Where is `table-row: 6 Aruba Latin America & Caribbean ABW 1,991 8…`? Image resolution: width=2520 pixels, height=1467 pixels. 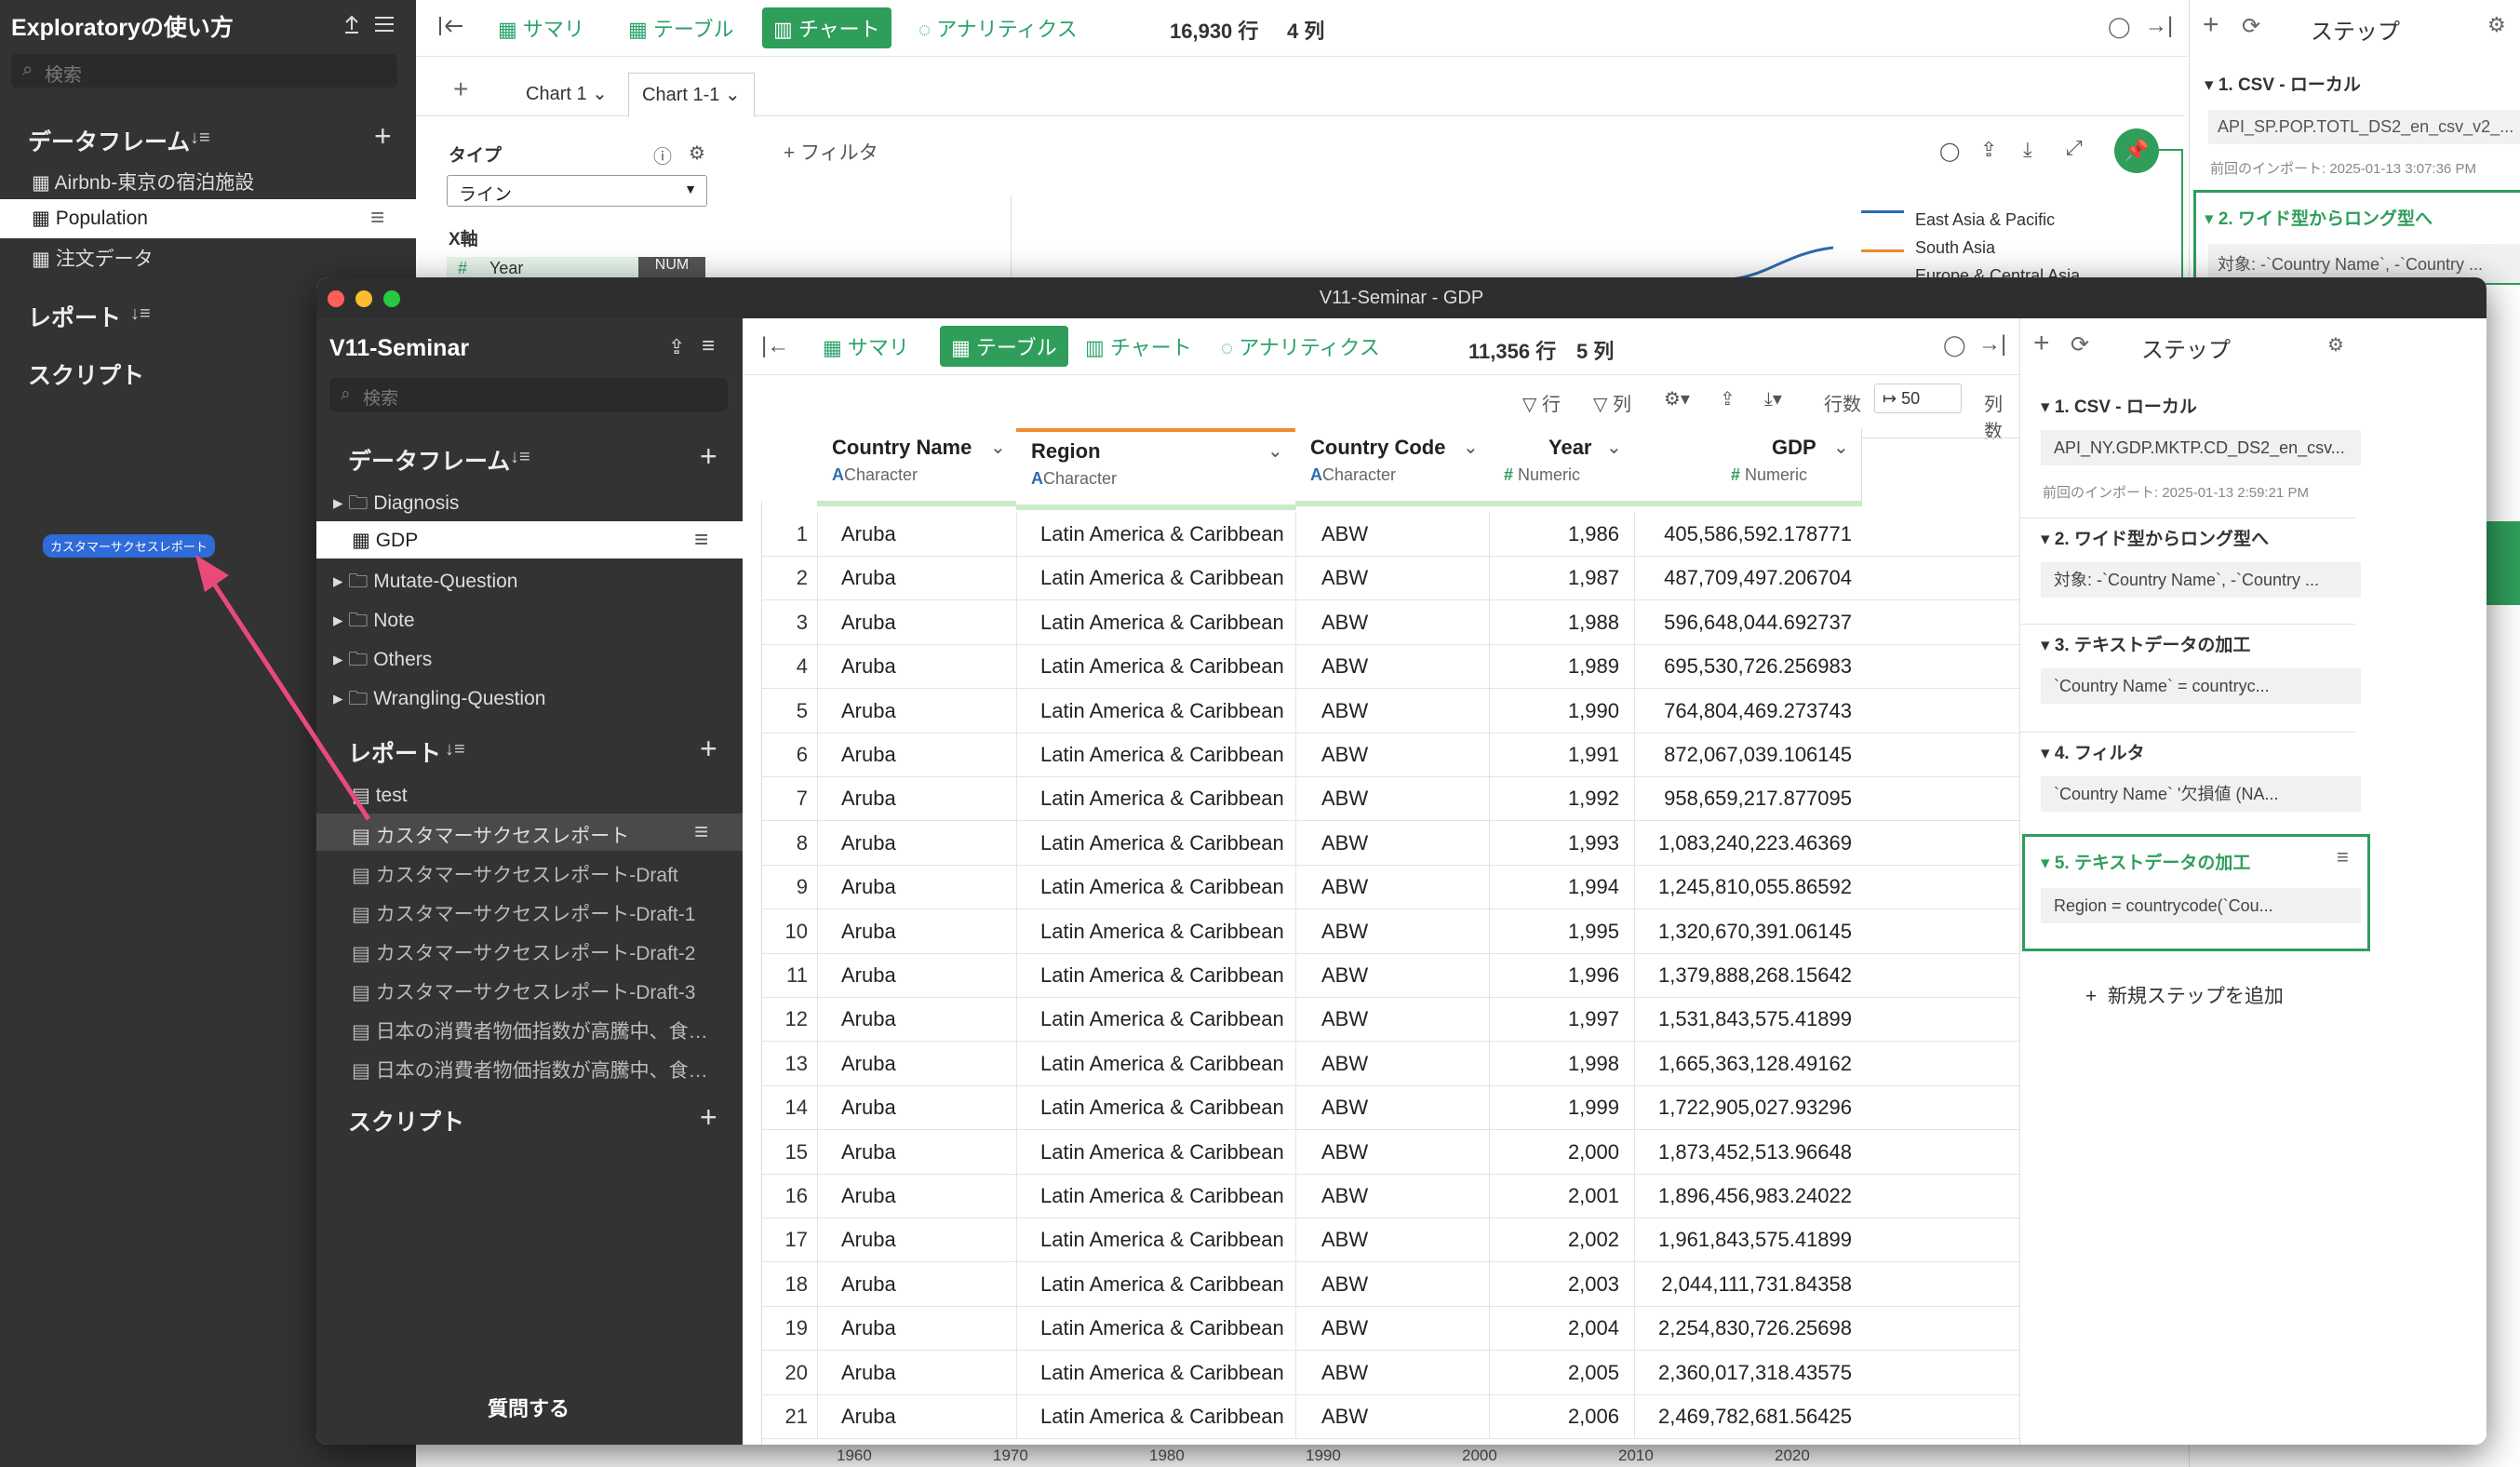 table-row: 6 Aruba Latin America & Caribbean ABW 1,991 8… is located at coordinates (1431, 755).